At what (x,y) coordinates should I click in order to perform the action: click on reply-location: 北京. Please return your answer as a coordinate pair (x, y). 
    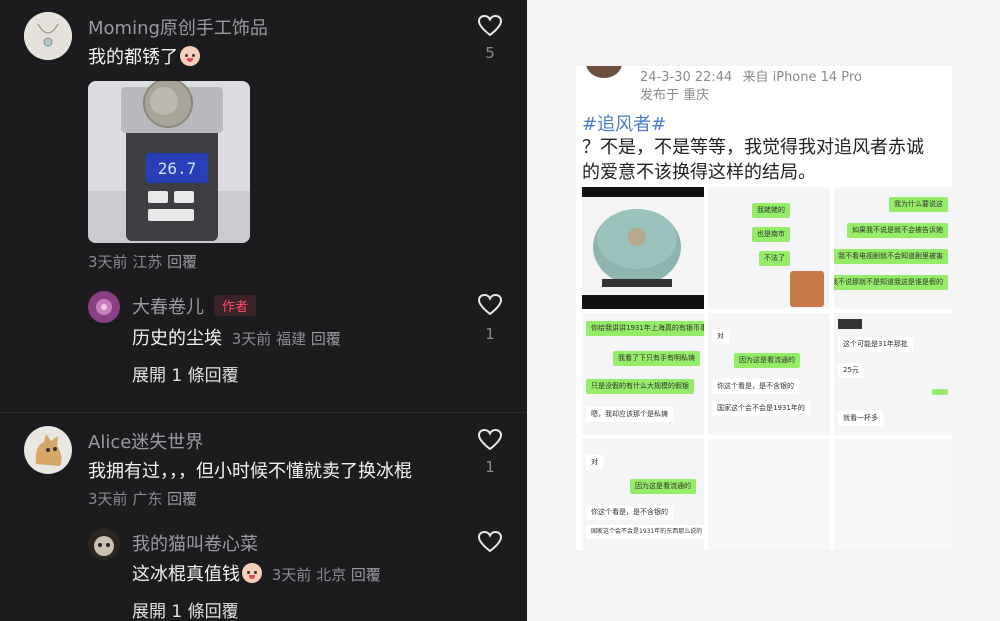
    Looking at the image, I should click on (331, 575).